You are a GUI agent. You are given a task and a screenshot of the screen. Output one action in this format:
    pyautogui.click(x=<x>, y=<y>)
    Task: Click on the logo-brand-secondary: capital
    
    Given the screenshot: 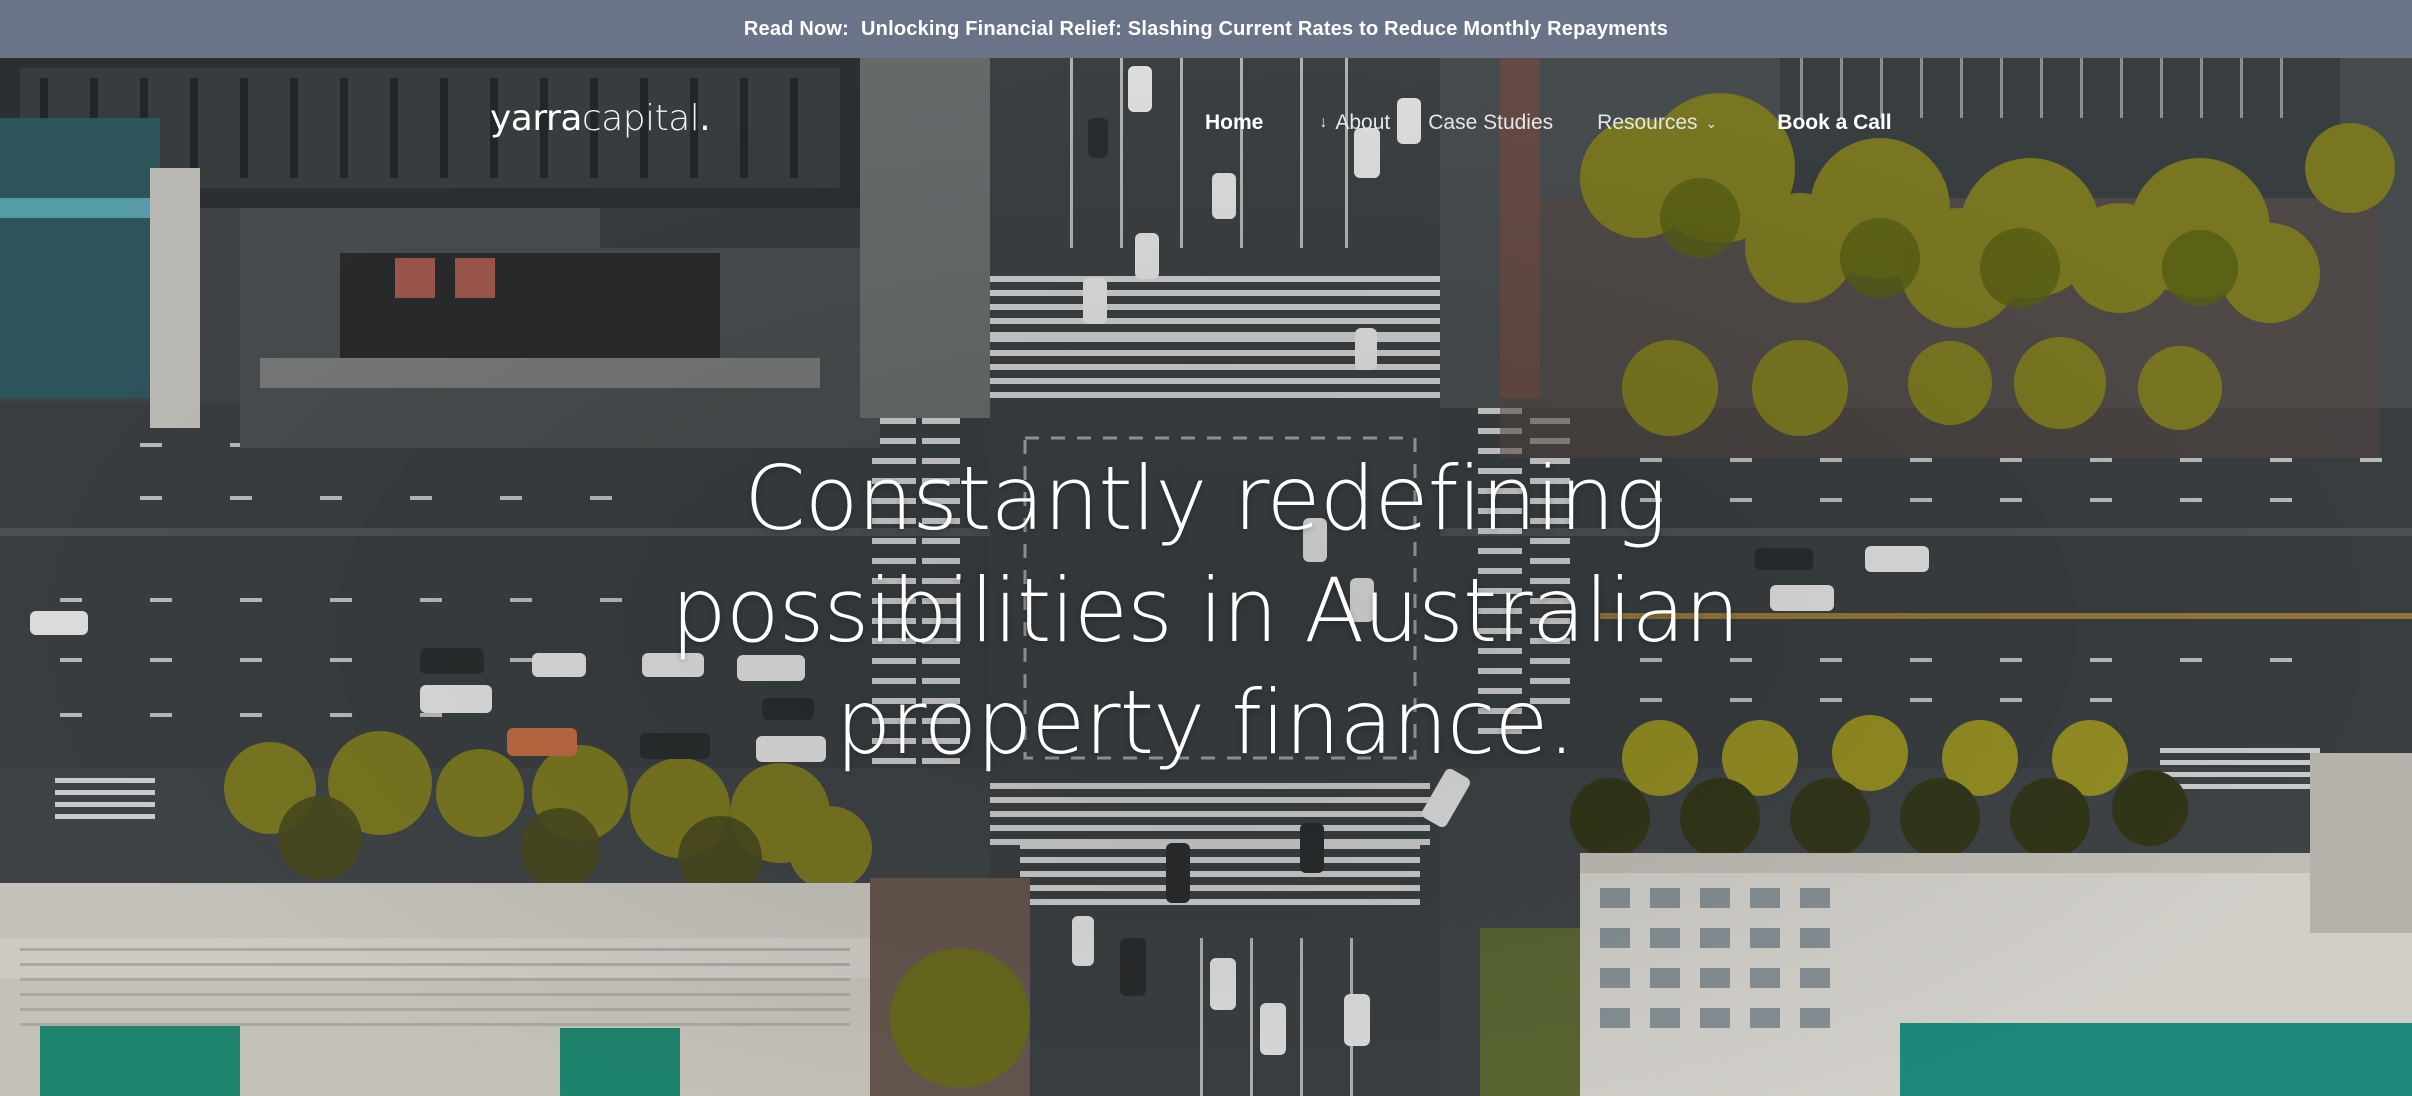 What is the action you would take?
    pyautogui.click(x=640, y=118)
    